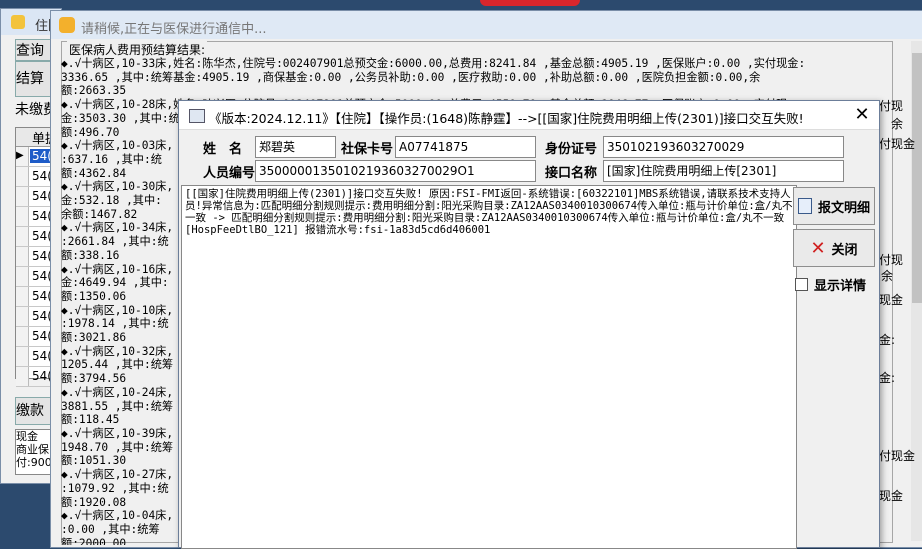  What do you see at coordinates (723, 171) in the screenshot?
I see `iface-field: [国家]住院费用明细上传[2301]` at bounding box center [723, 171].